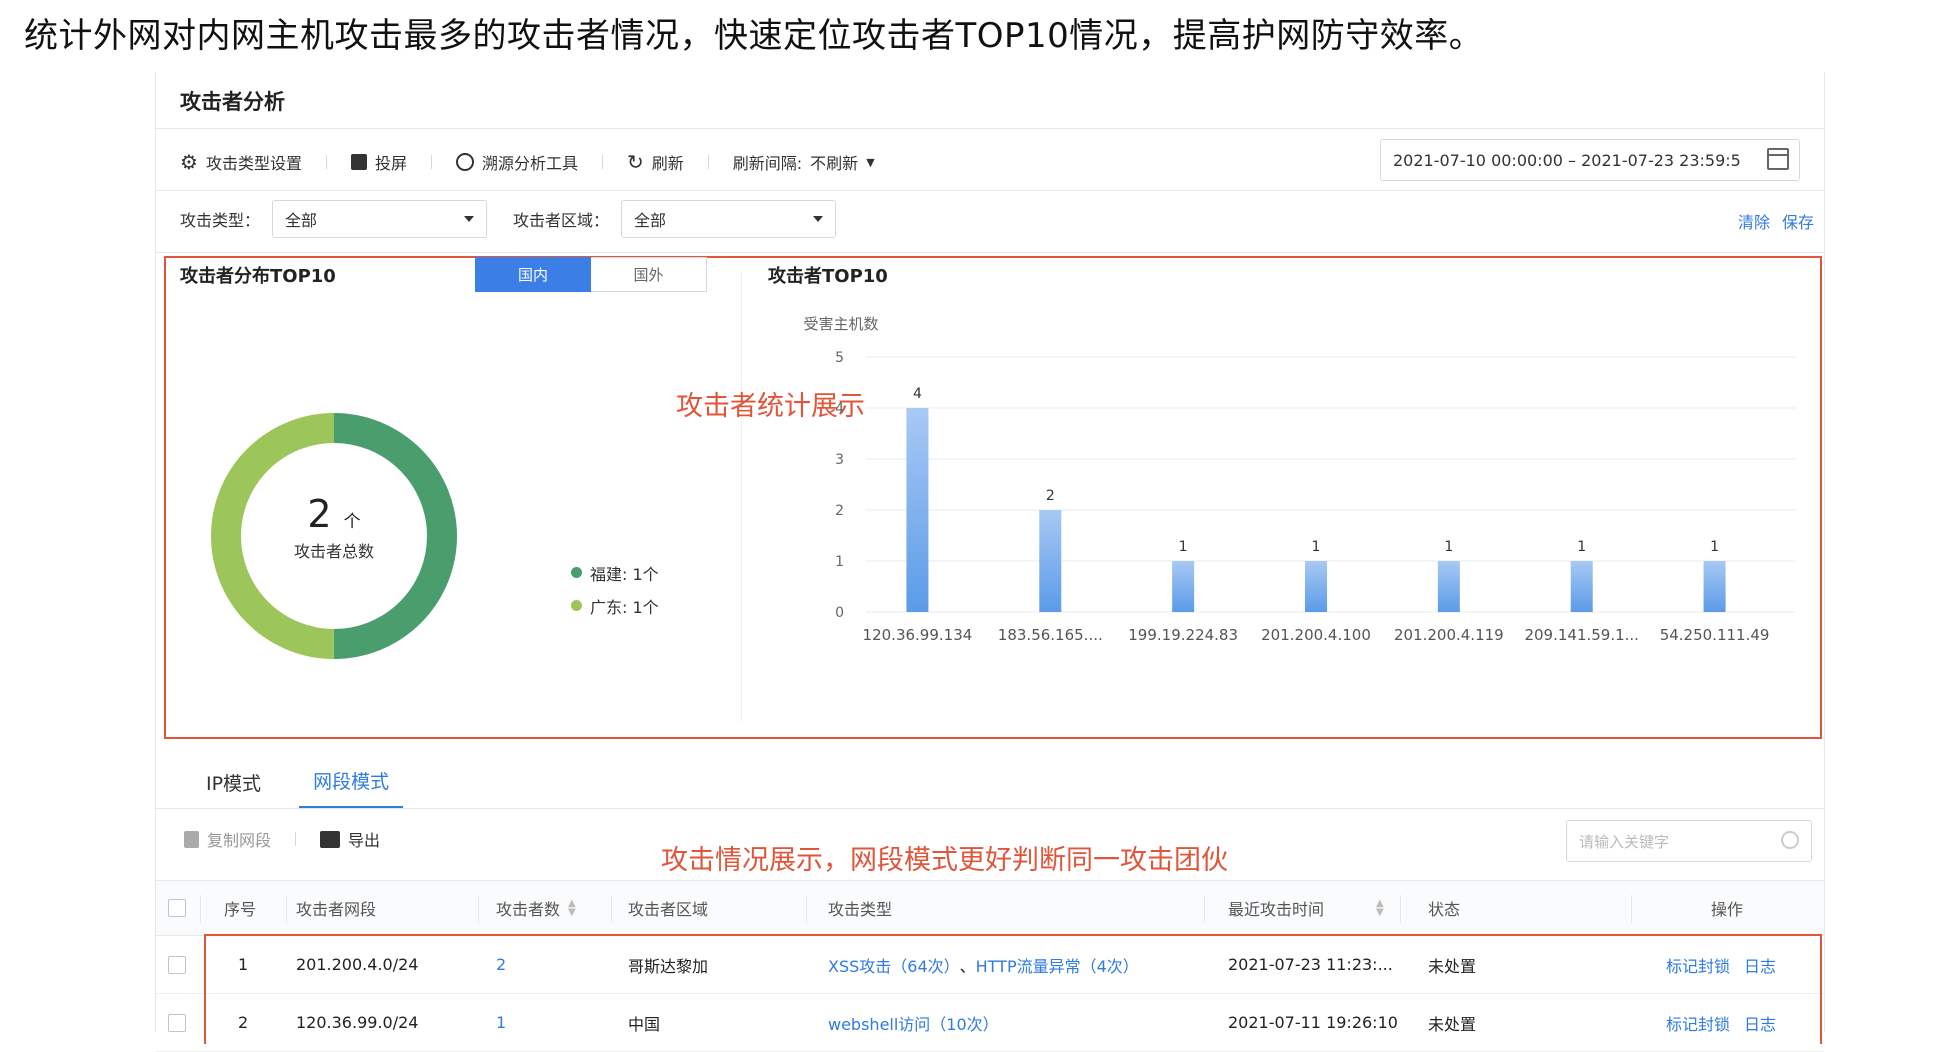 The height and width of the screenshot is (1052, 1938). I want to click on refresh-icon: ↻, so click(635, 162).